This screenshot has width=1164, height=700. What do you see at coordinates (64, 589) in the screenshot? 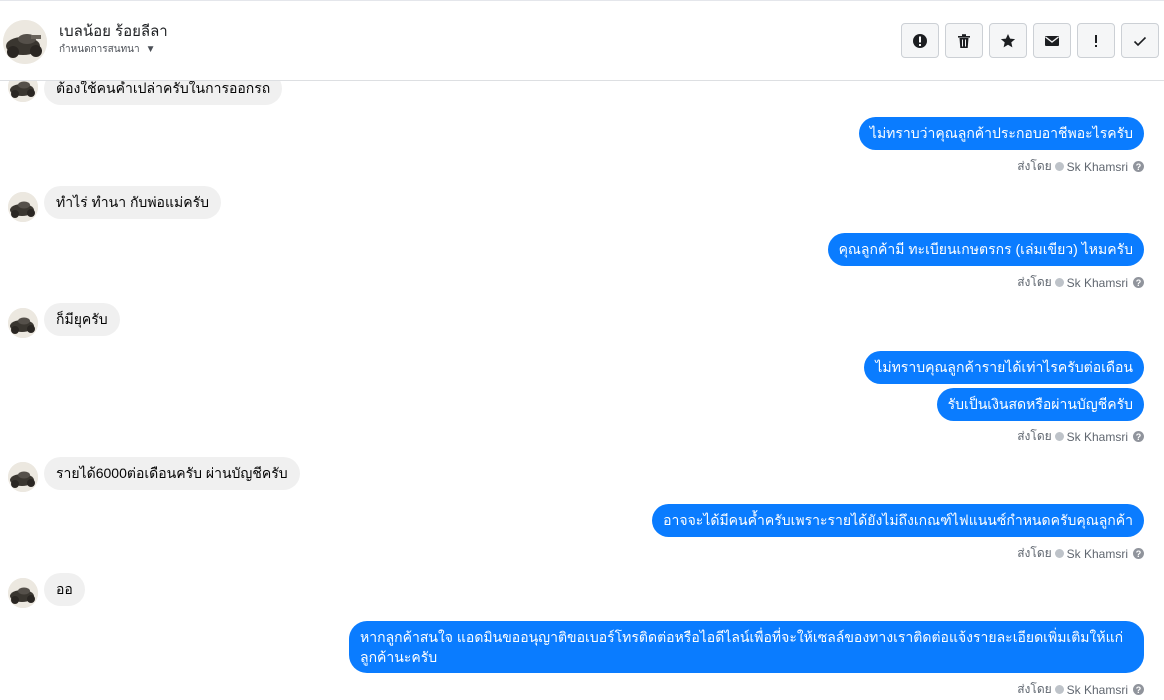
I see `incoming-message: ออ` at bounding box center [64, 589].